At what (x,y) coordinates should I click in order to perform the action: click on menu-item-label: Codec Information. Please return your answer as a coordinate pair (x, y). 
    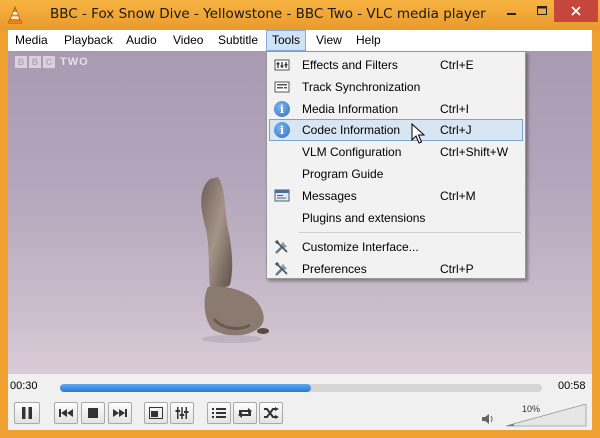
    Looking at the image, I should click on (351, 130).